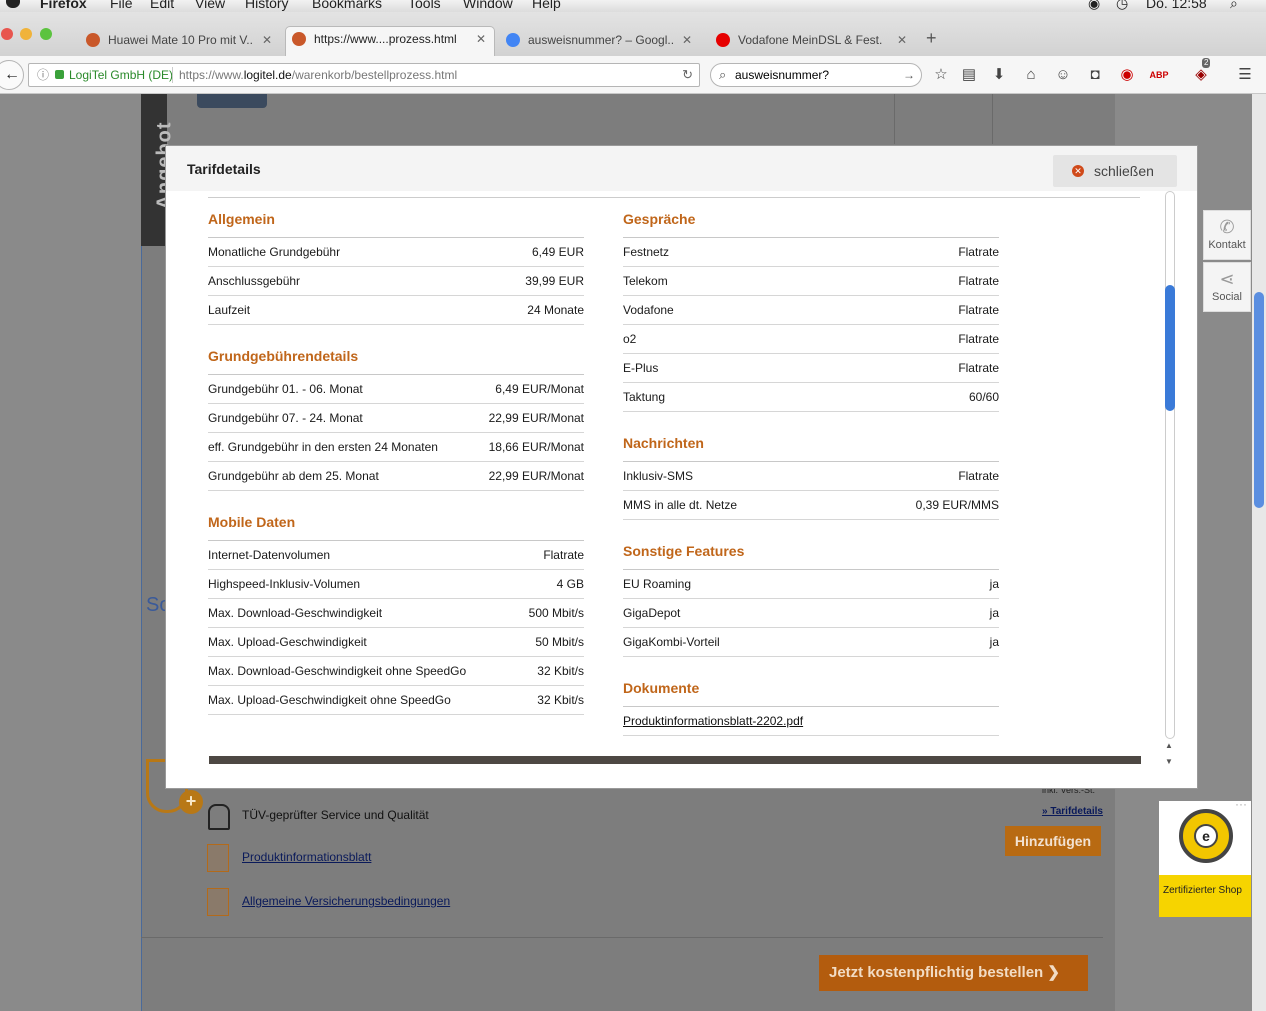  I want to click on tab-vodafone: Vodafone MeinDSL & Fest... ✕, so click(812, 42).